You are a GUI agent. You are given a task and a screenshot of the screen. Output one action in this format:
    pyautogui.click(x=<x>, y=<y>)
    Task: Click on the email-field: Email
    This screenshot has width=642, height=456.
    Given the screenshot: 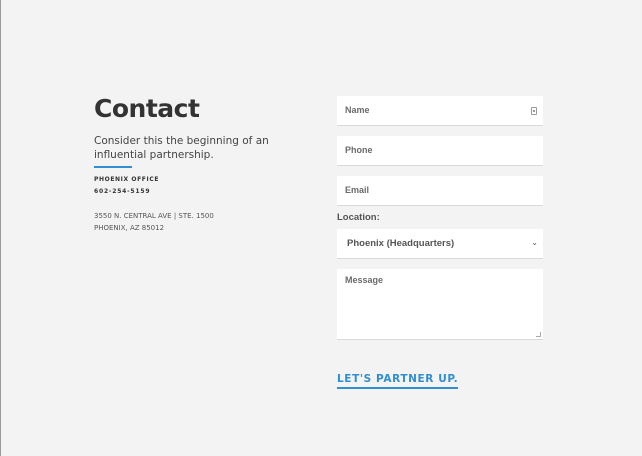 What is the action you would take?
    pyautogui.click(x=440, y=191)
    